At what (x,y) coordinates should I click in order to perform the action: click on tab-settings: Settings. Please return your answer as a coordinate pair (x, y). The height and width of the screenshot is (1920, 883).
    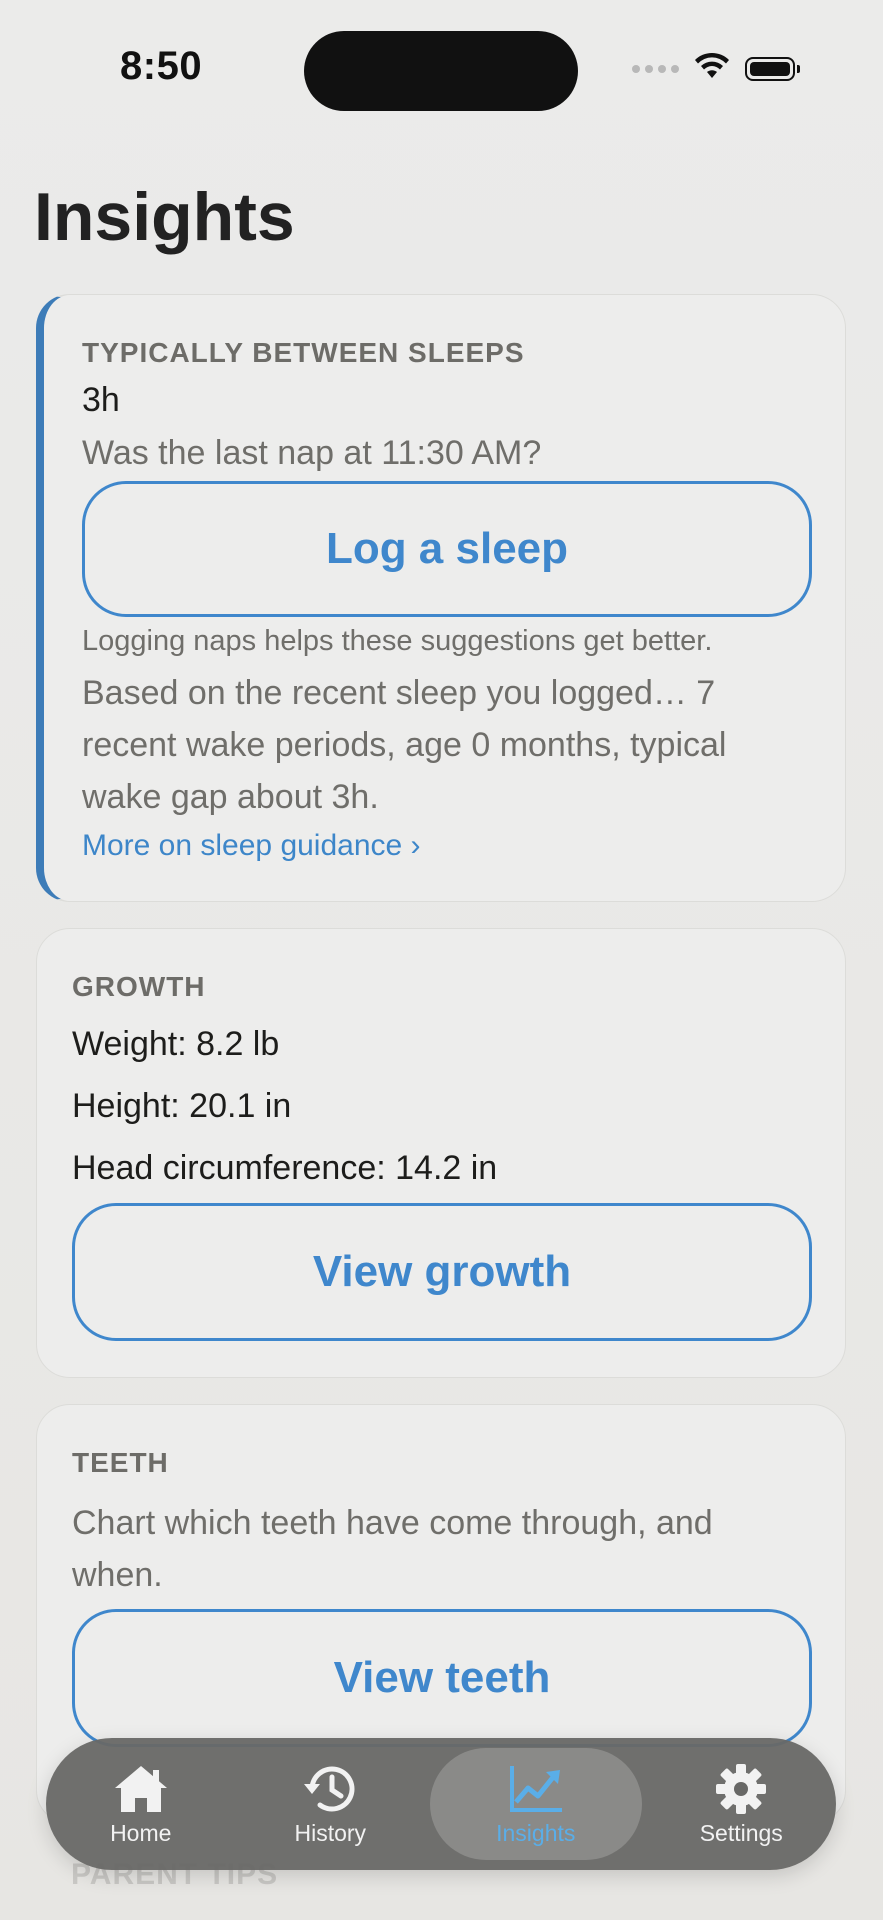
    Looking at the image, I should click on (741, 1804).